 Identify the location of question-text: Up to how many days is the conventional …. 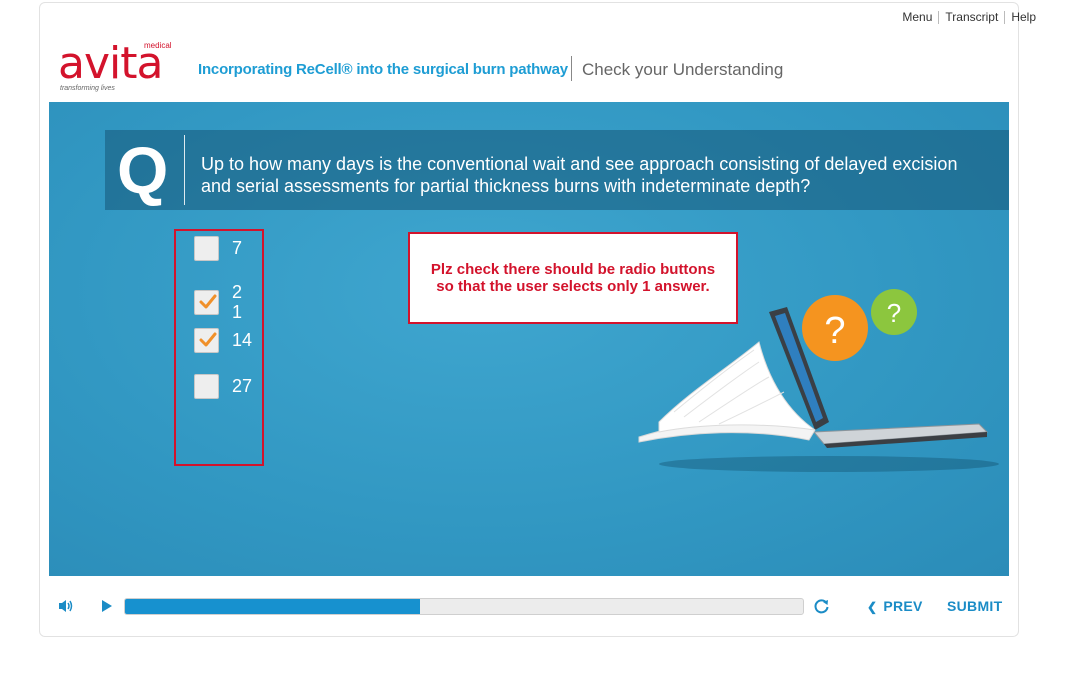
(579, 175).